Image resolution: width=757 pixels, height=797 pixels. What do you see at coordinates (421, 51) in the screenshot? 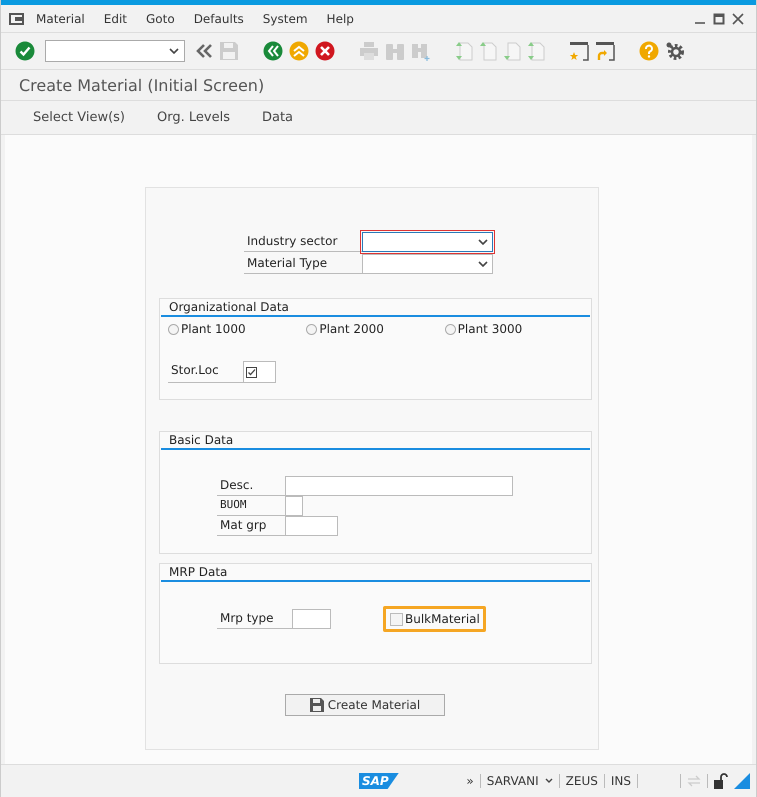
I see `binoculars-plus-icon` at bounding box center [421, 51].